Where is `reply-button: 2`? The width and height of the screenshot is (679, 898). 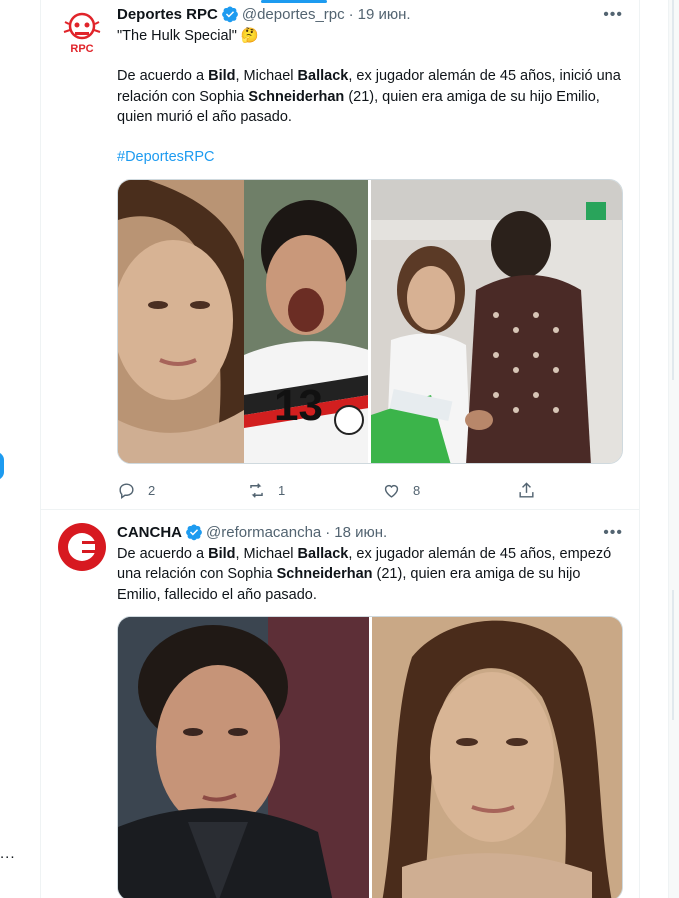 reply-button: 2 is located at coordinates (182, 490).